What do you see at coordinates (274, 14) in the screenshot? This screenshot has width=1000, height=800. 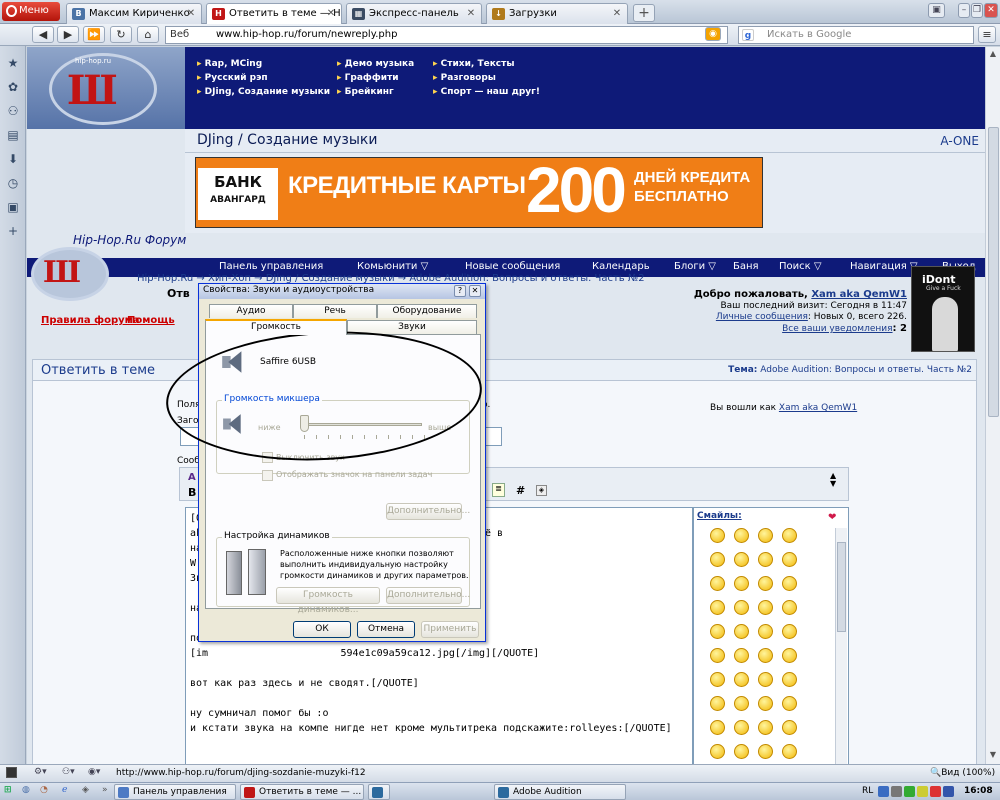 I see `tab-hiphop: H Ответить в теме — Hip... ✕` at bounding box center [274, 14].